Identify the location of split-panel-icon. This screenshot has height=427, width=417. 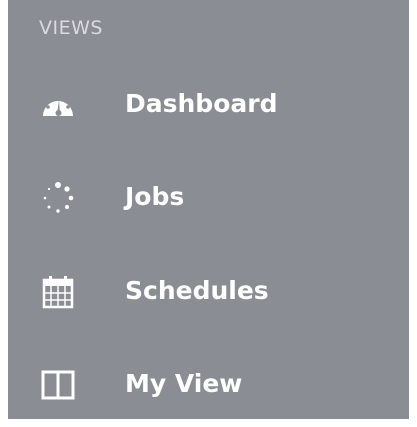
(58, 385).